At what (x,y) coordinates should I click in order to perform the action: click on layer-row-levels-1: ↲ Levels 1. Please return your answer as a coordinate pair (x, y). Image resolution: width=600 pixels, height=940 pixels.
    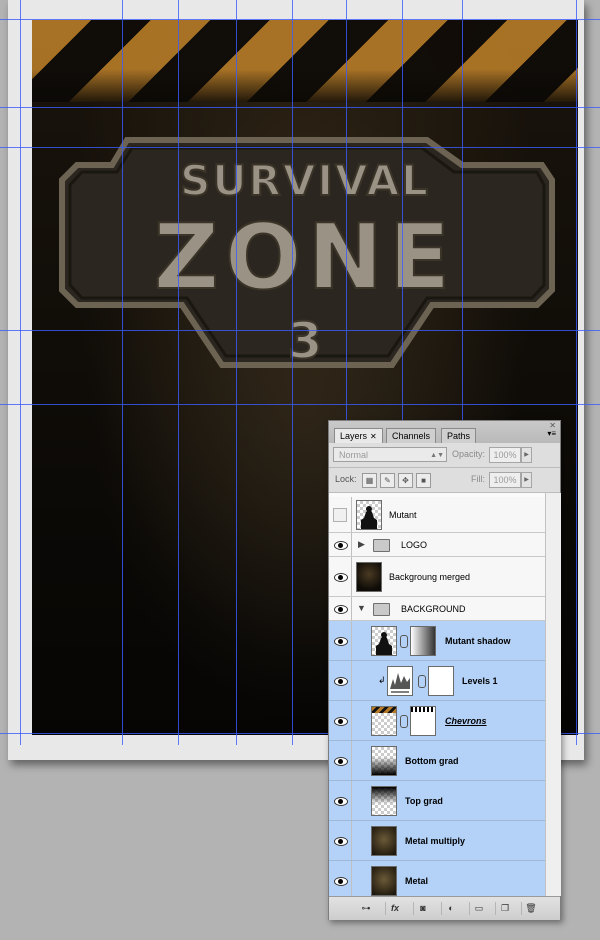
    Looking at the image, I should click on (437, 681).